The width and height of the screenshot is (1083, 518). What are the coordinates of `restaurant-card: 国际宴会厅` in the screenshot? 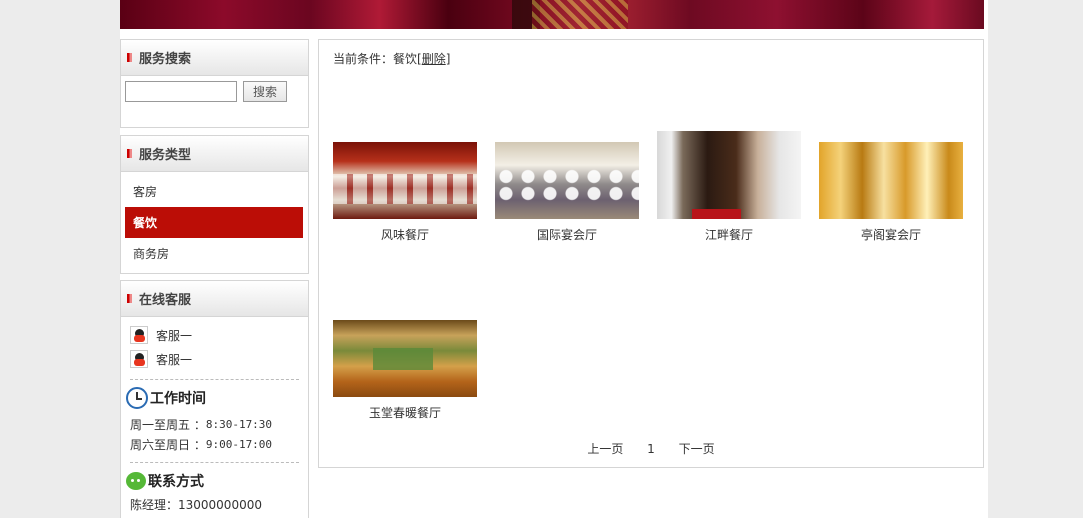 It's located at (567, 192).